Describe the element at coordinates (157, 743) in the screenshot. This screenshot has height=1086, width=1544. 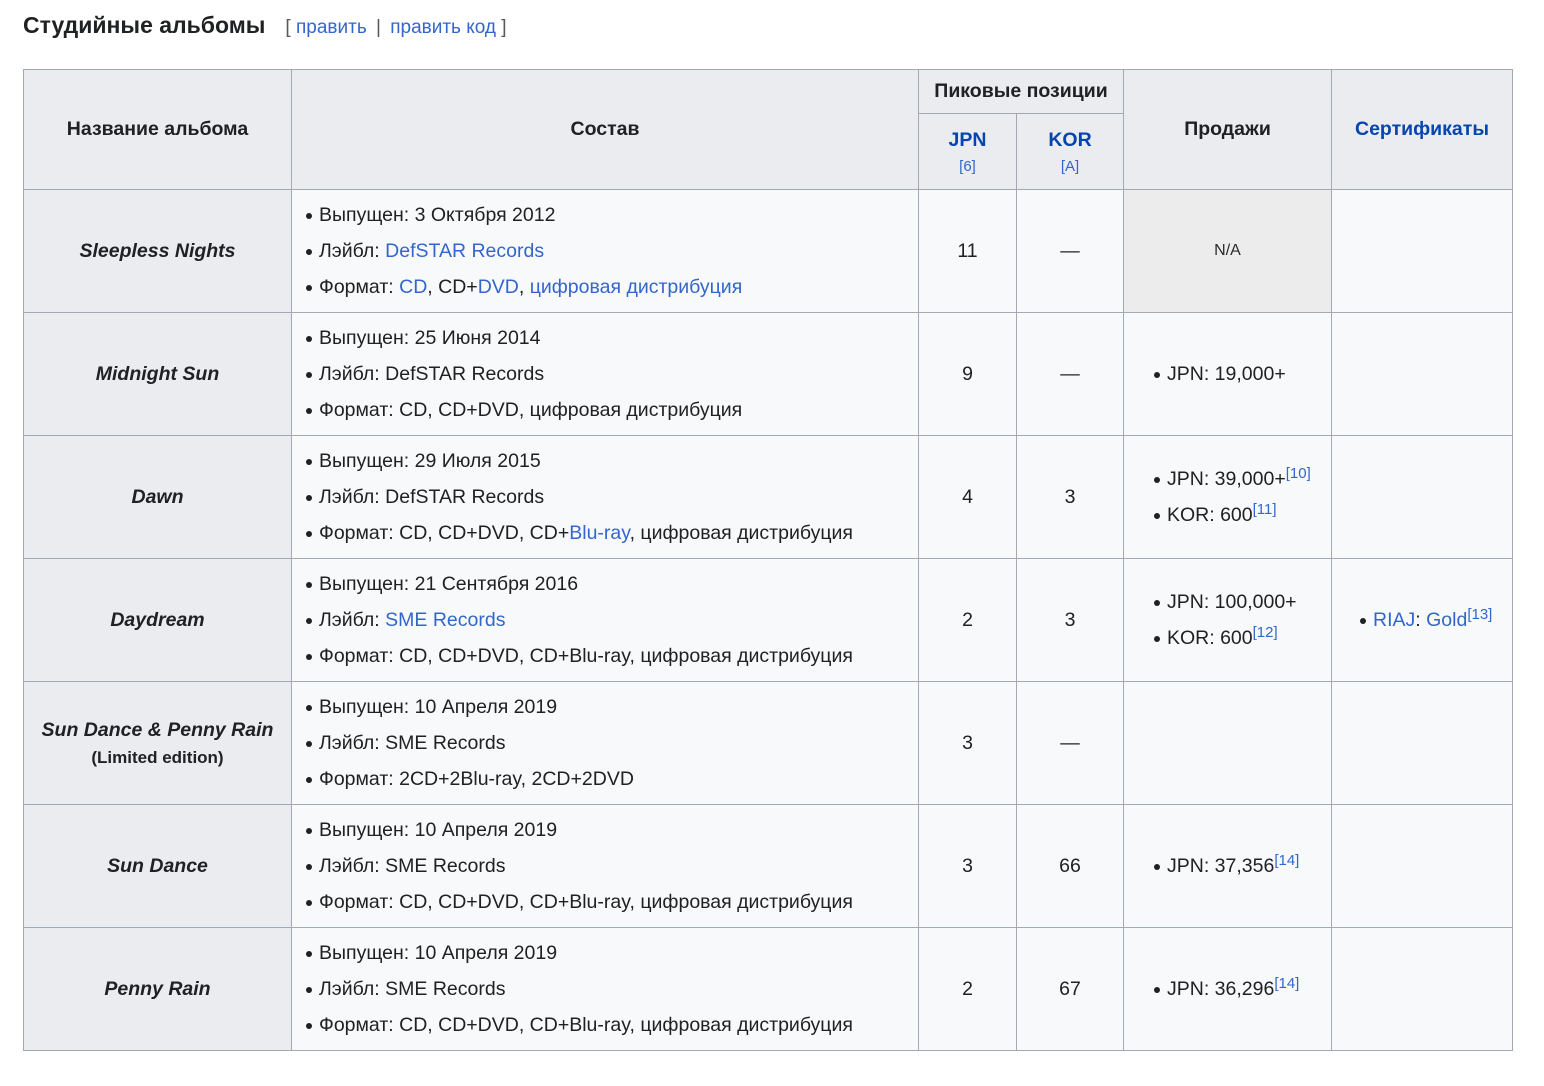
I see `album-title-cell: Sun Dance & Penny Rain (Limited edition)` at that location.